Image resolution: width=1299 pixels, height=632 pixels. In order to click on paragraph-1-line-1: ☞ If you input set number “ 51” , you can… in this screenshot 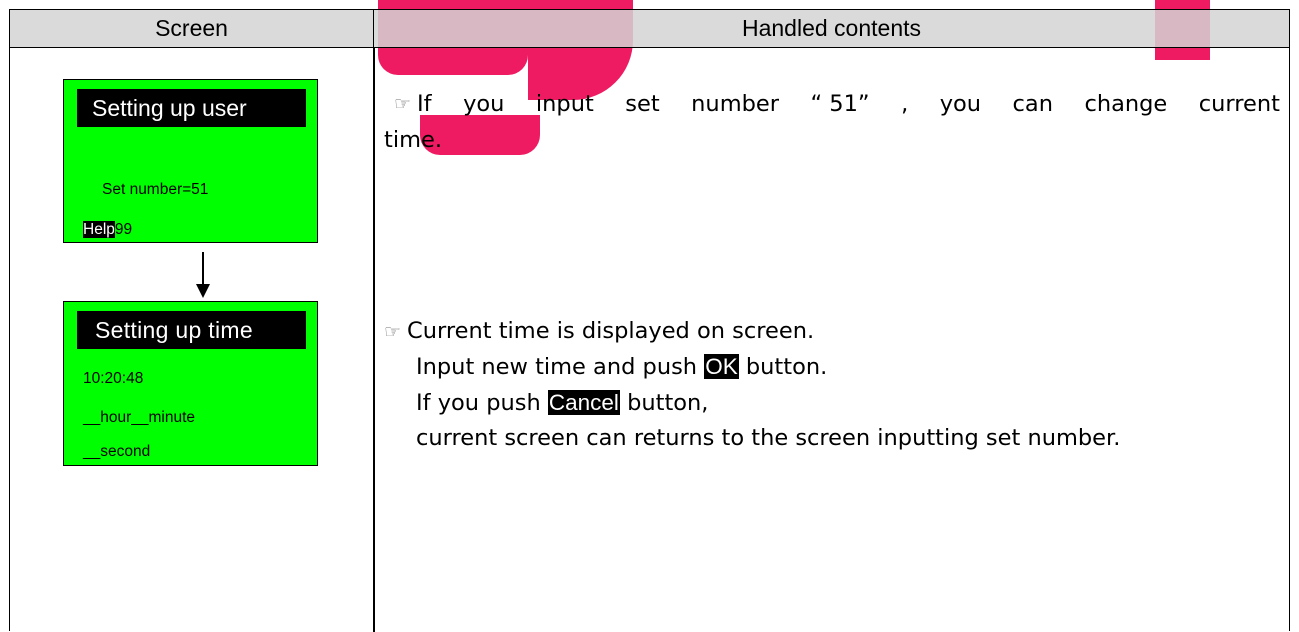, I will do `click(837, 104)`.